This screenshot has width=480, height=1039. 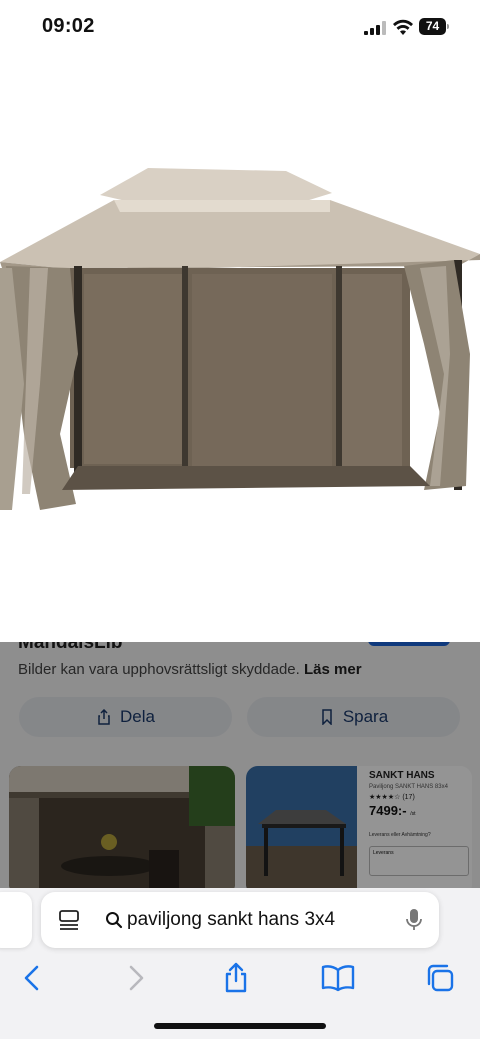 I want to click on chevron-left-icon, so click(x=31, y=978).